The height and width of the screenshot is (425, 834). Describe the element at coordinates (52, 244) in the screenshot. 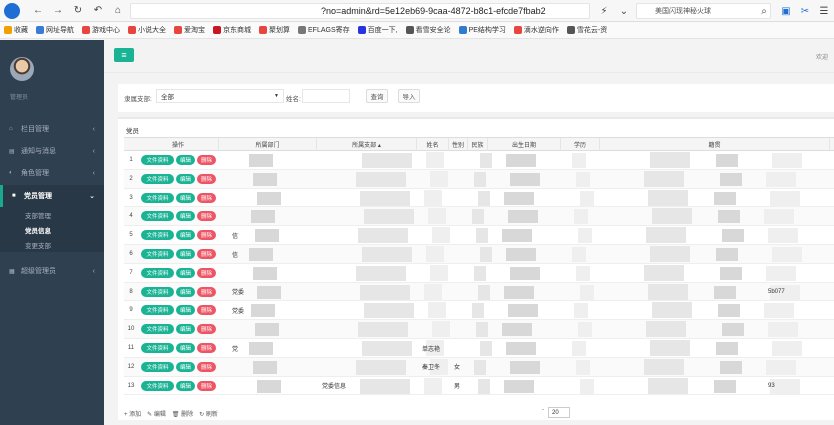

I see `submenu-change-branch: 变更支部` at that location.